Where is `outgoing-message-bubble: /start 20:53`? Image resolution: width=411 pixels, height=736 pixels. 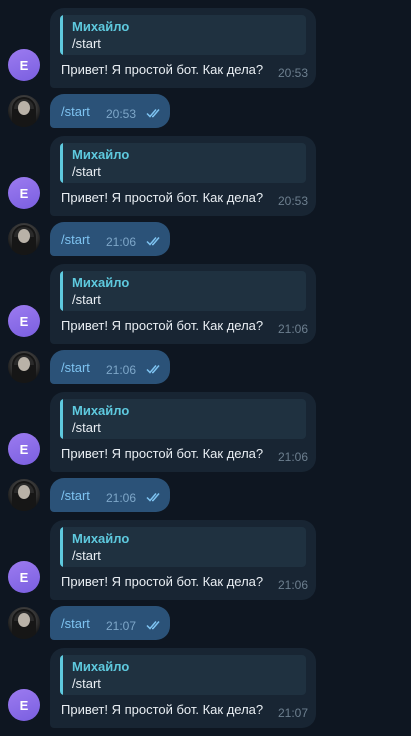 outgoing-message-bubble: /start 20:53 is located at coordinates (110, 111).